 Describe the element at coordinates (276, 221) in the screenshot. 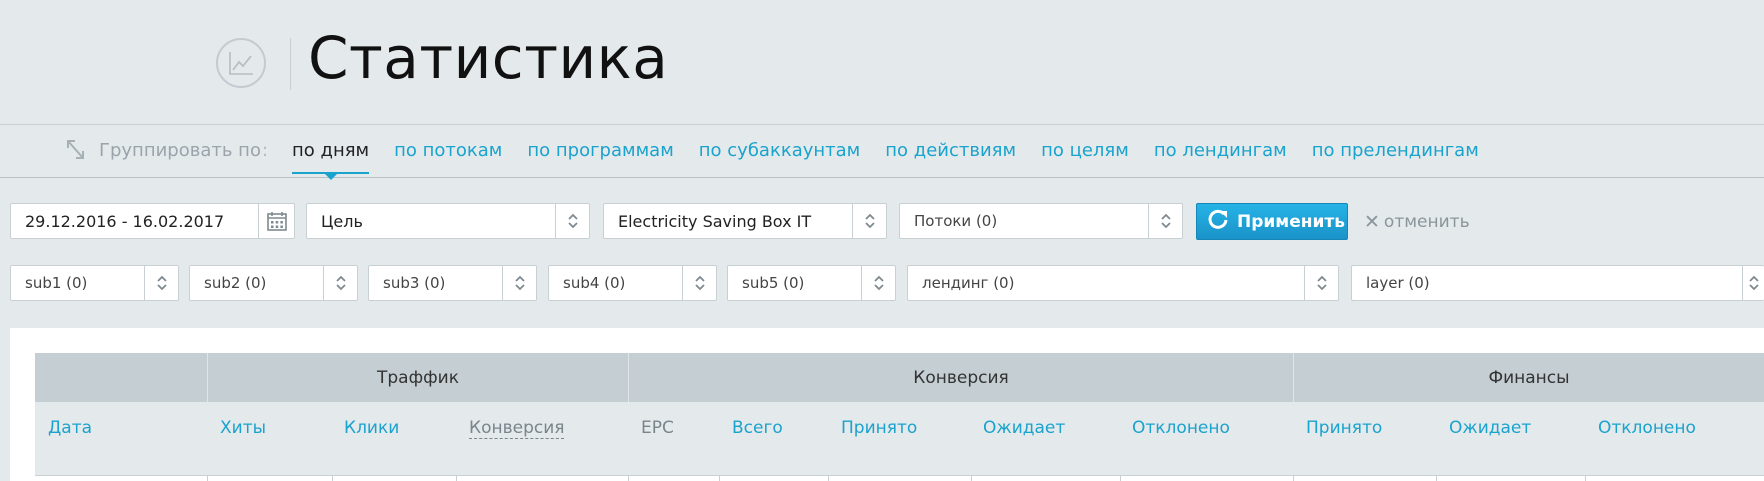

I see `calendar-icon` at that location.